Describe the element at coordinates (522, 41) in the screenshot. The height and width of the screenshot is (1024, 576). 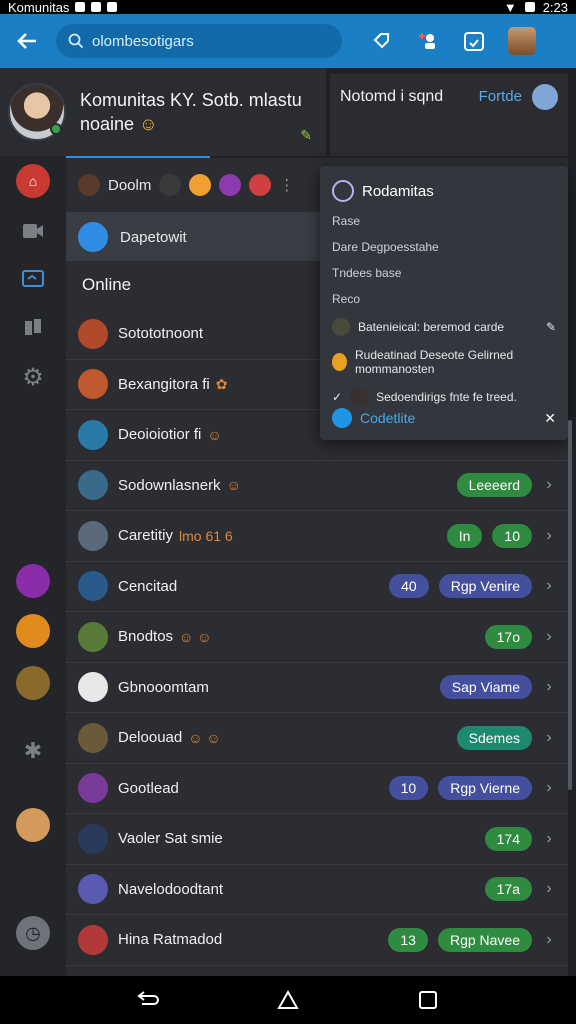
I see `account-avatar` at that location.